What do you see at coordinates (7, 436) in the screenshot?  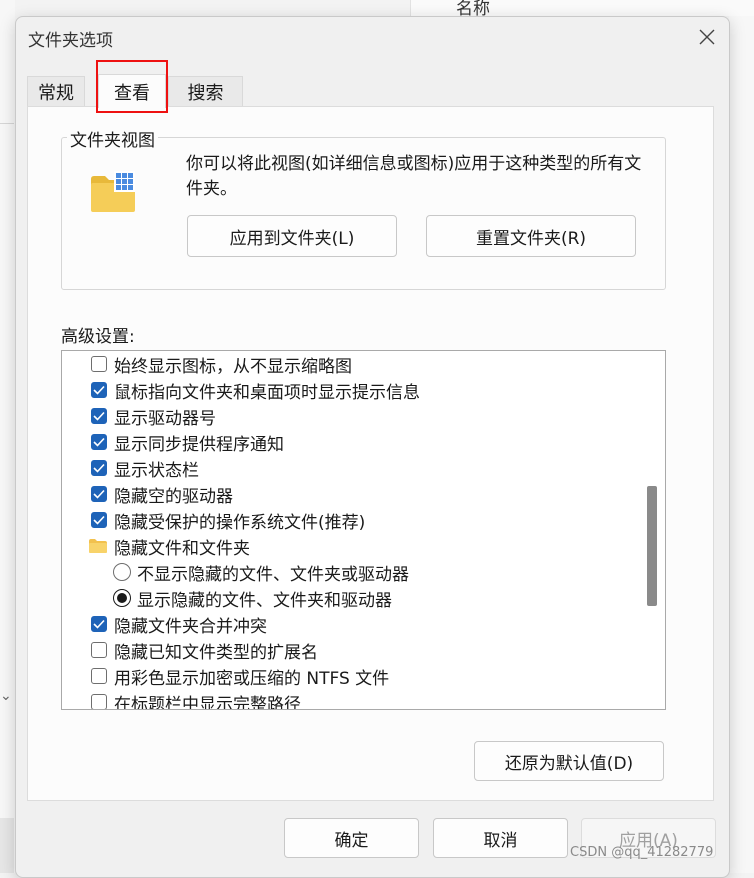 I see `background-window-left` at bounding box center [7, 436].